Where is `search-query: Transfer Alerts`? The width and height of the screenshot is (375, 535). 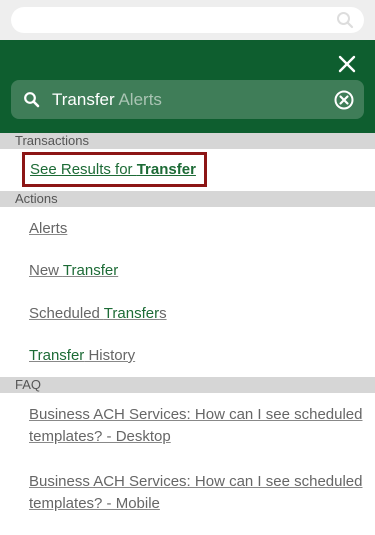
search-query: Transfer Alerts is located at coordinates (107, 99).